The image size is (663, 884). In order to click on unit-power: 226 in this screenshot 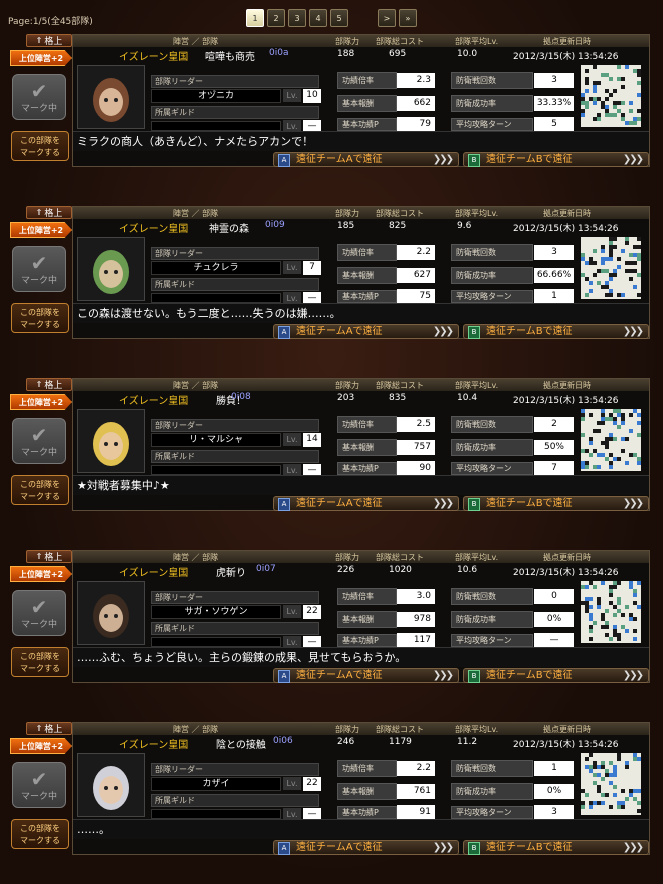, I will do `click(346, 570)`.